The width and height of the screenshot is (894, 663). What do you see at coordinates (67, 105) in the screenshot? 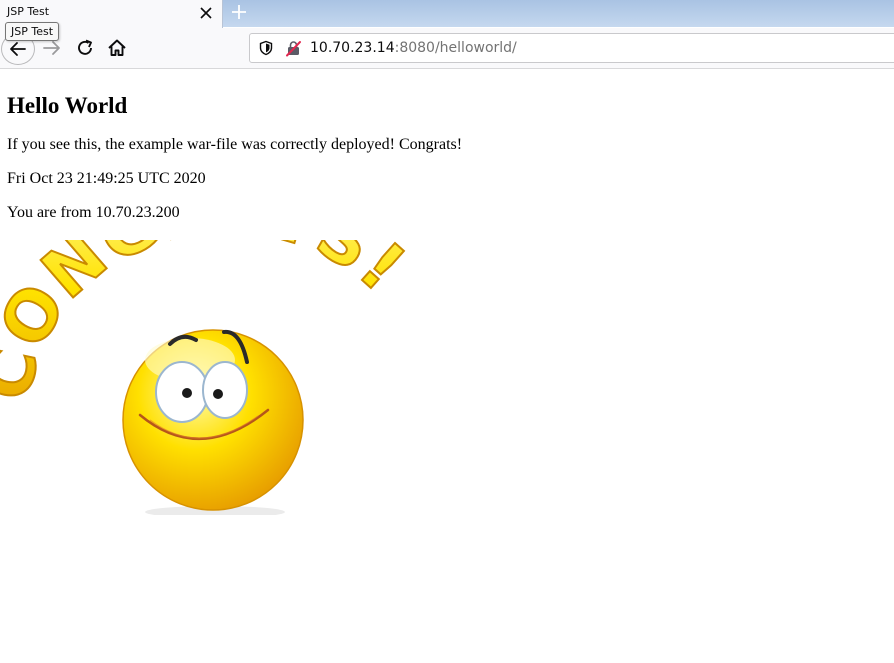
I see `page-heading: Hello World` at bounding box center [67, 105].